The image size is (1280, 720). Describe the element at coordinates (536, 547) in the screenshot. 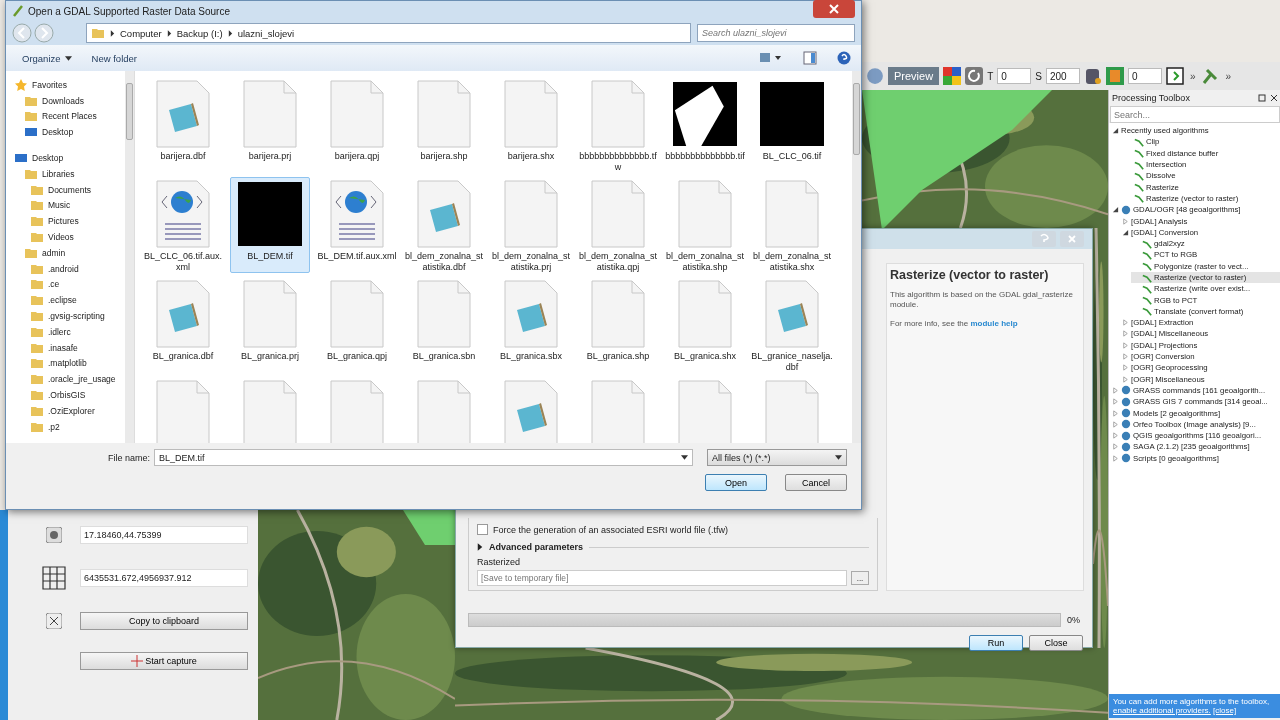

I see `section-header: Advanced parameters` at that location.